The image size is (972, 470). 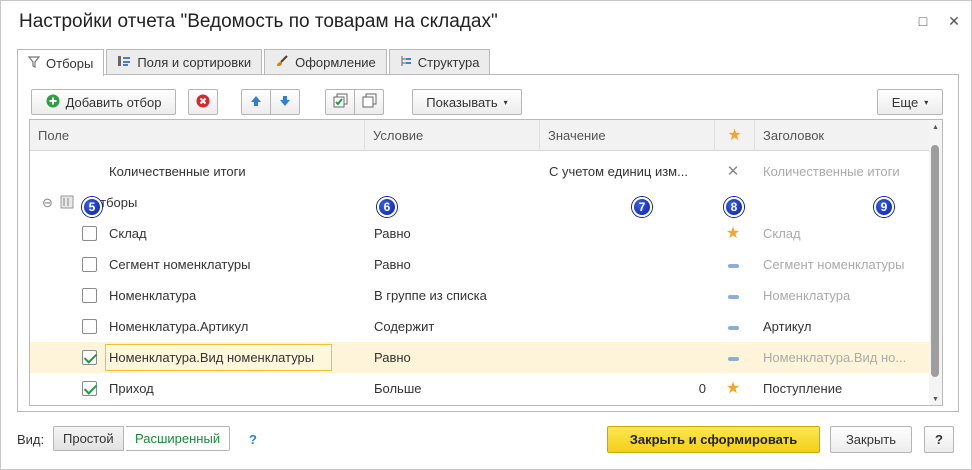 I want to click on callout-badge: 8, so click(x=734, y=207).